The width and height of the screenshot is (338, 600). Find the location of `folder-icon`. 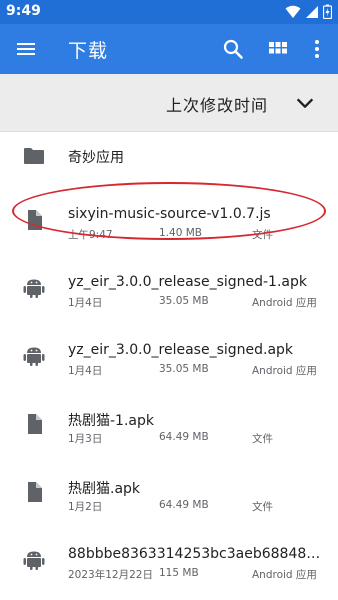

folder-icon is located at coordinates (34, 156).